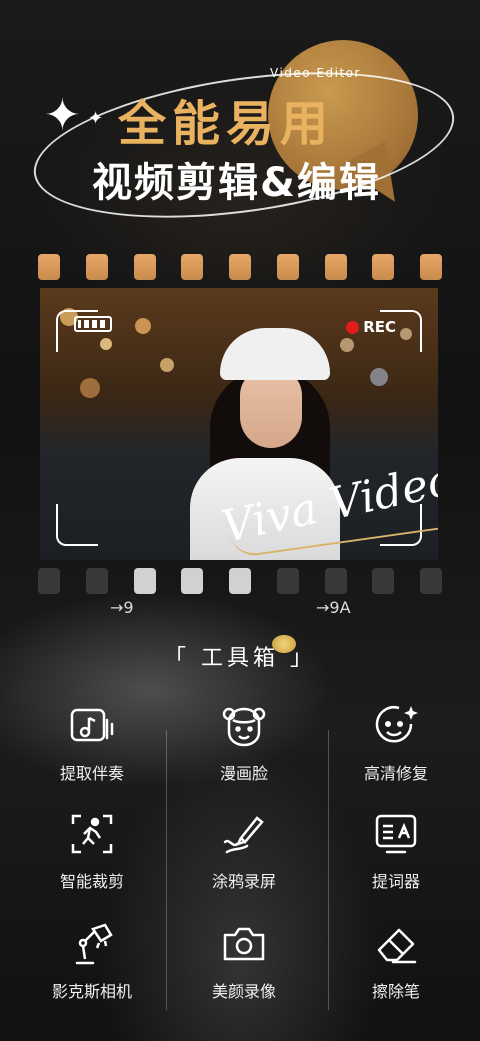 The image size is (480, 1041). I want to click on tool-cartoon-face: 漫画脸, so click(244, 750).